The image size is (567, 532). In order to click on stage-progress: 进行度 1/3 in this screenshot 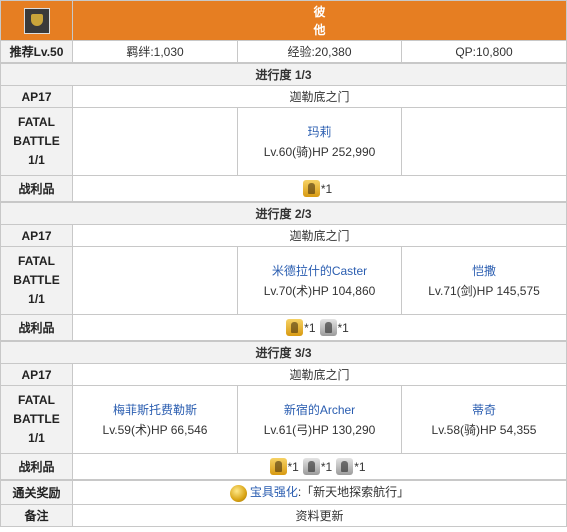, I will do `click(283, 74)`.